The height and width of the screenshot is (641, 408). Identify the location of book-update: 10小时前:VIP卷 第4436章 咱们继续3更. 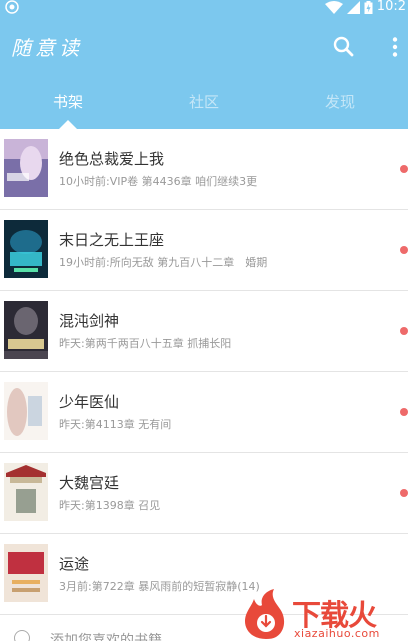
(158, 181).